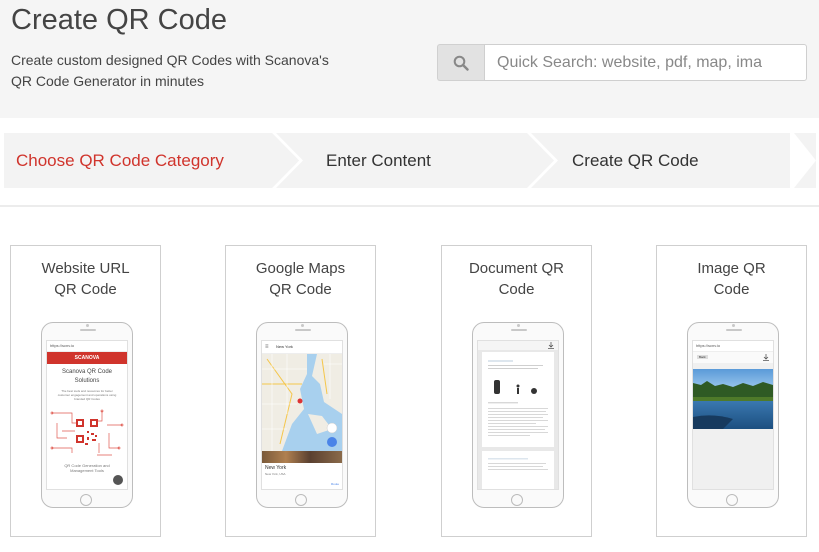  What do you see at coordinates (302, 470) in the screenshot?
I see `place-card: New York New York, USA Route` at bounding box center [302, 470].